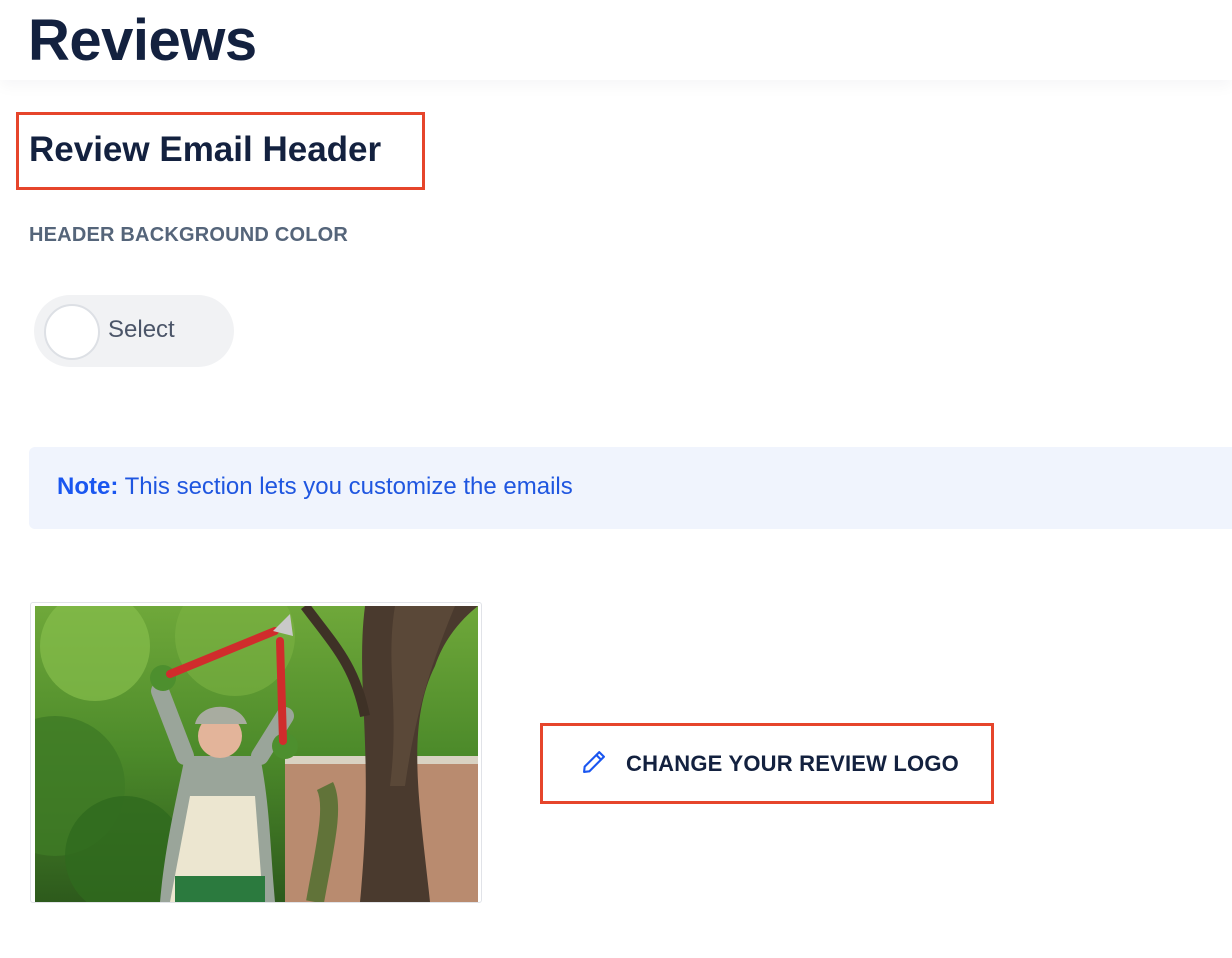 The image size is (1232, 958). I want to click on pencil-icon, so click(594, 762).